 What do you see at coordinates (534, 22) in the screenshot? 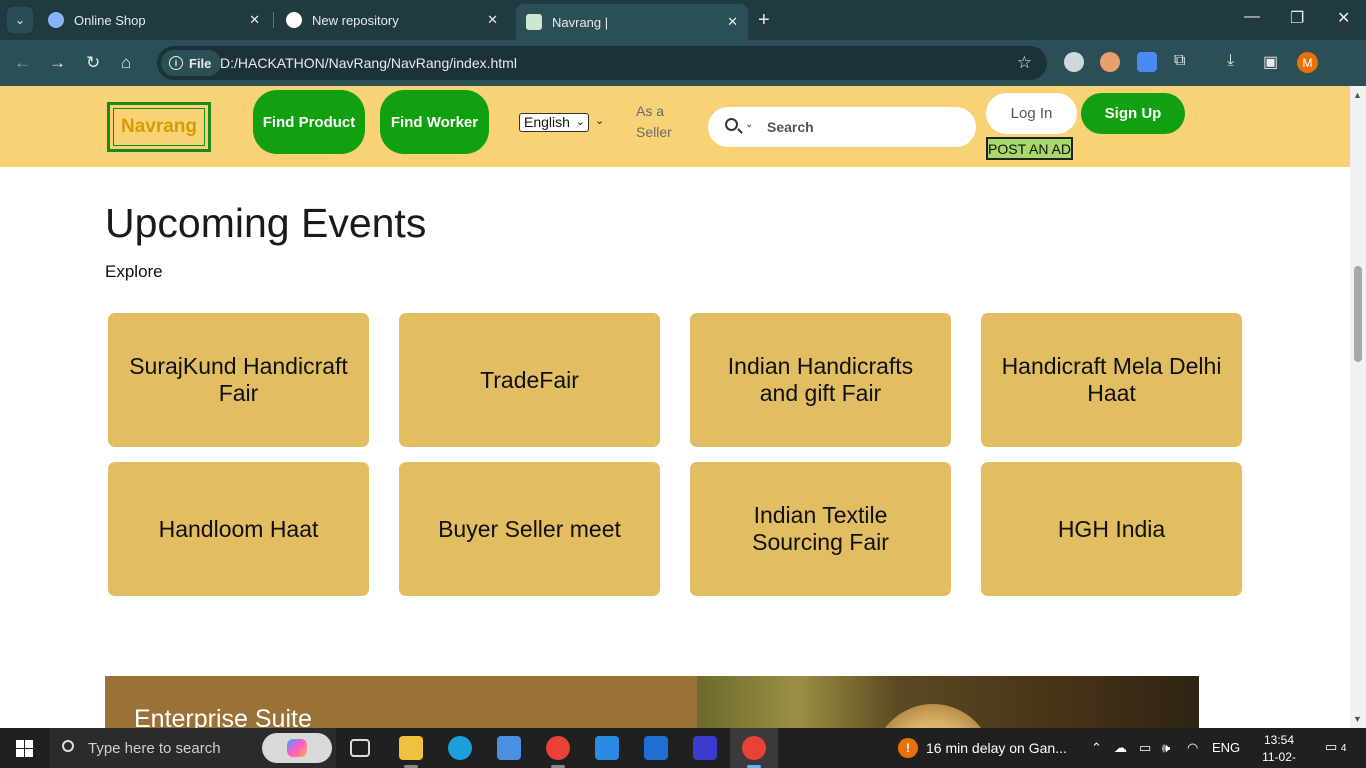
I see `page-favicon-icon` at bounding box center [534, 22].